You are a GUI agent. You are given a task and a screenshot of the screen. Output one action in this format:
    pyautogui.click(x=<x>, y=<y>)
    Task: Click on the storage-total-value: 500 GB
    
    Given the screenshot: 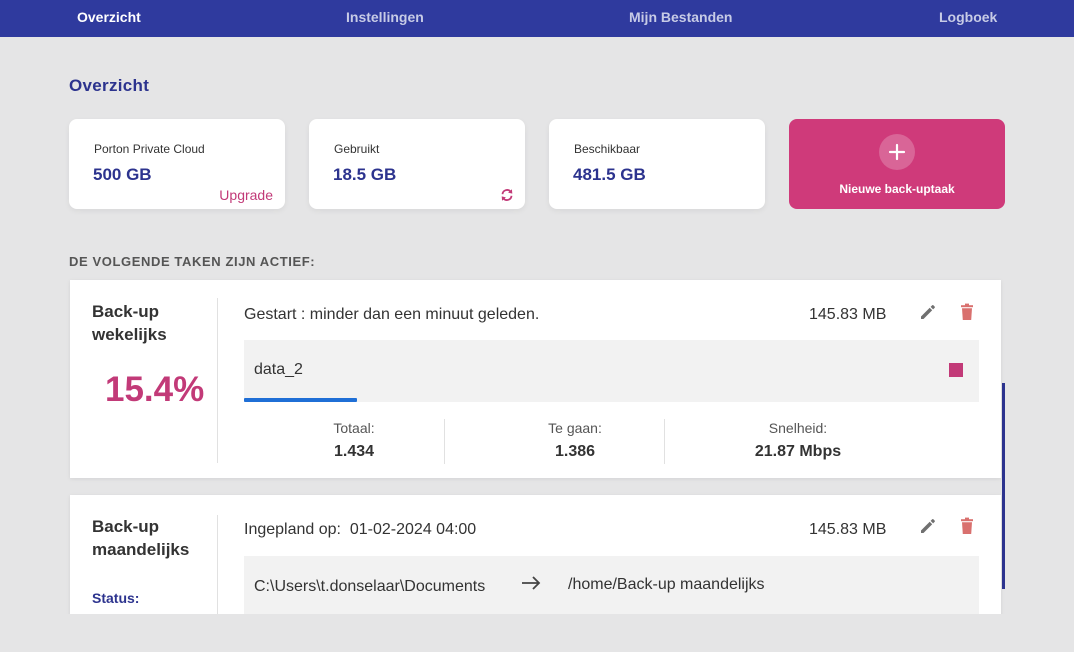 What is the action you would take?
    pyautogui.click(x=122, y=174)
    